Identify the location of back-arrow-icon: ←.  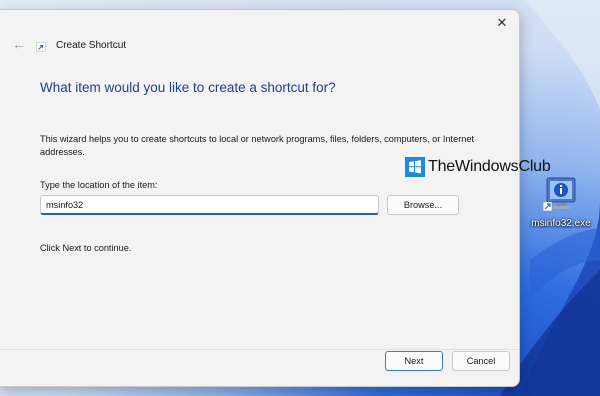
(19, 44).